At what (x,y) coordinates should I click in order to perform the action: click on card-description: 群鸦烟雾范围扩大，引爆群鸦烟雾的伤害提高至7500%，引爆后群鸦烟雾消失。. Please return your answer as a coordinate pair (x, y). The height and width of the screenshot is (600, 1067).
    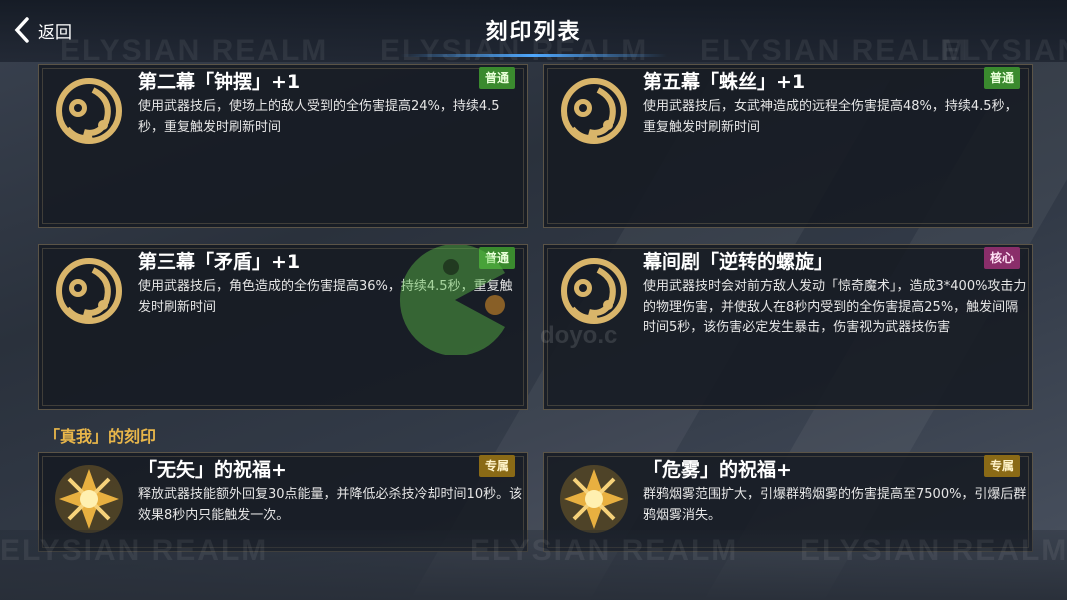
    Looking at the image, I should click on (835, 505).